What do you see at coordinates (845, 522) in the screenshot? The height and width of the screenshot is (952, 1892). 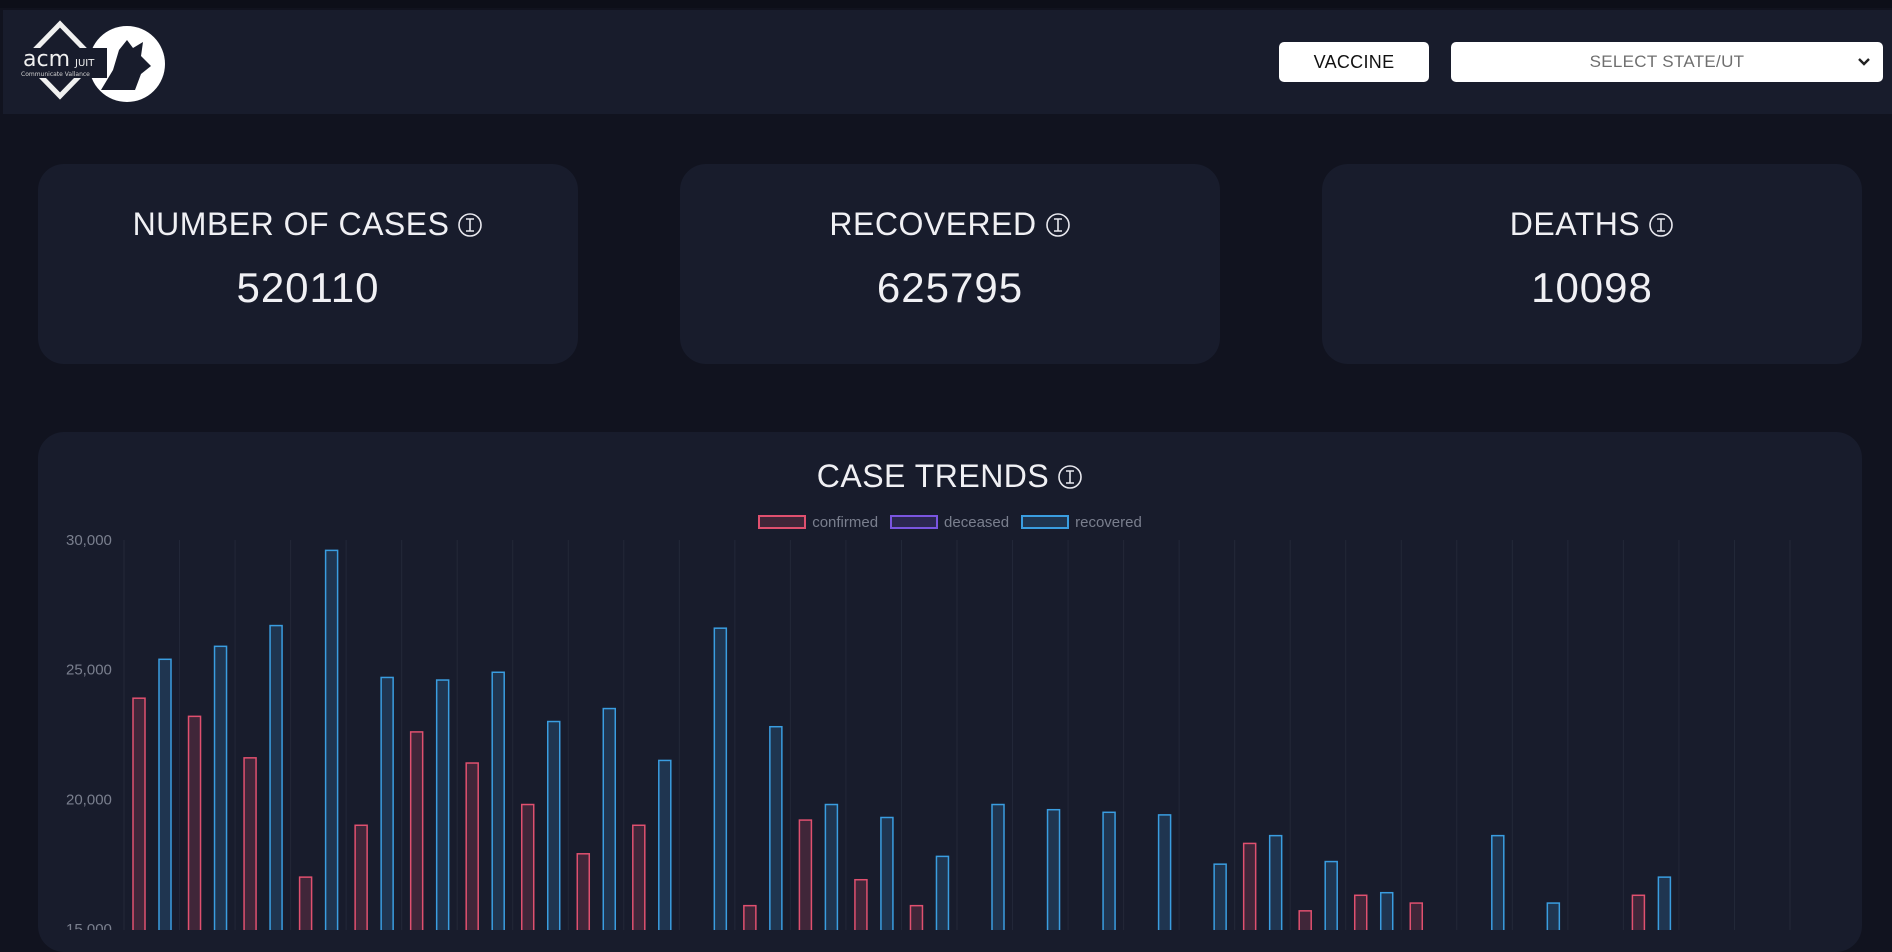 I see `legend-label-confirmed: confirmed` at bounding box center [845, 522].